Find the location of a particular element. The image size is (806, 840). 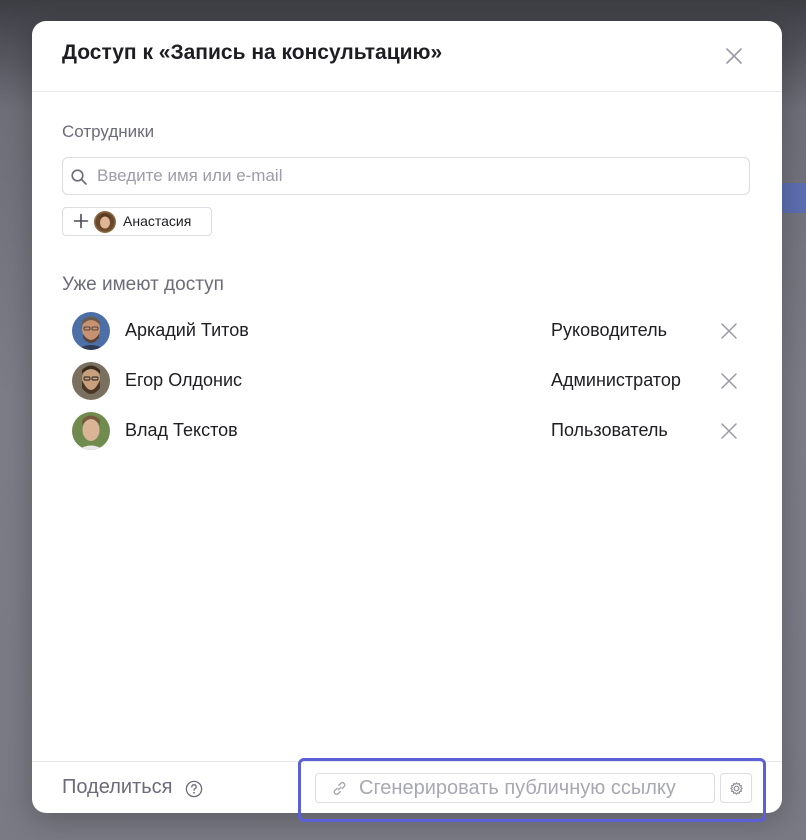

dialog-header: Доступ к «Запись на консультацию» is located at coordinates (407, 56).